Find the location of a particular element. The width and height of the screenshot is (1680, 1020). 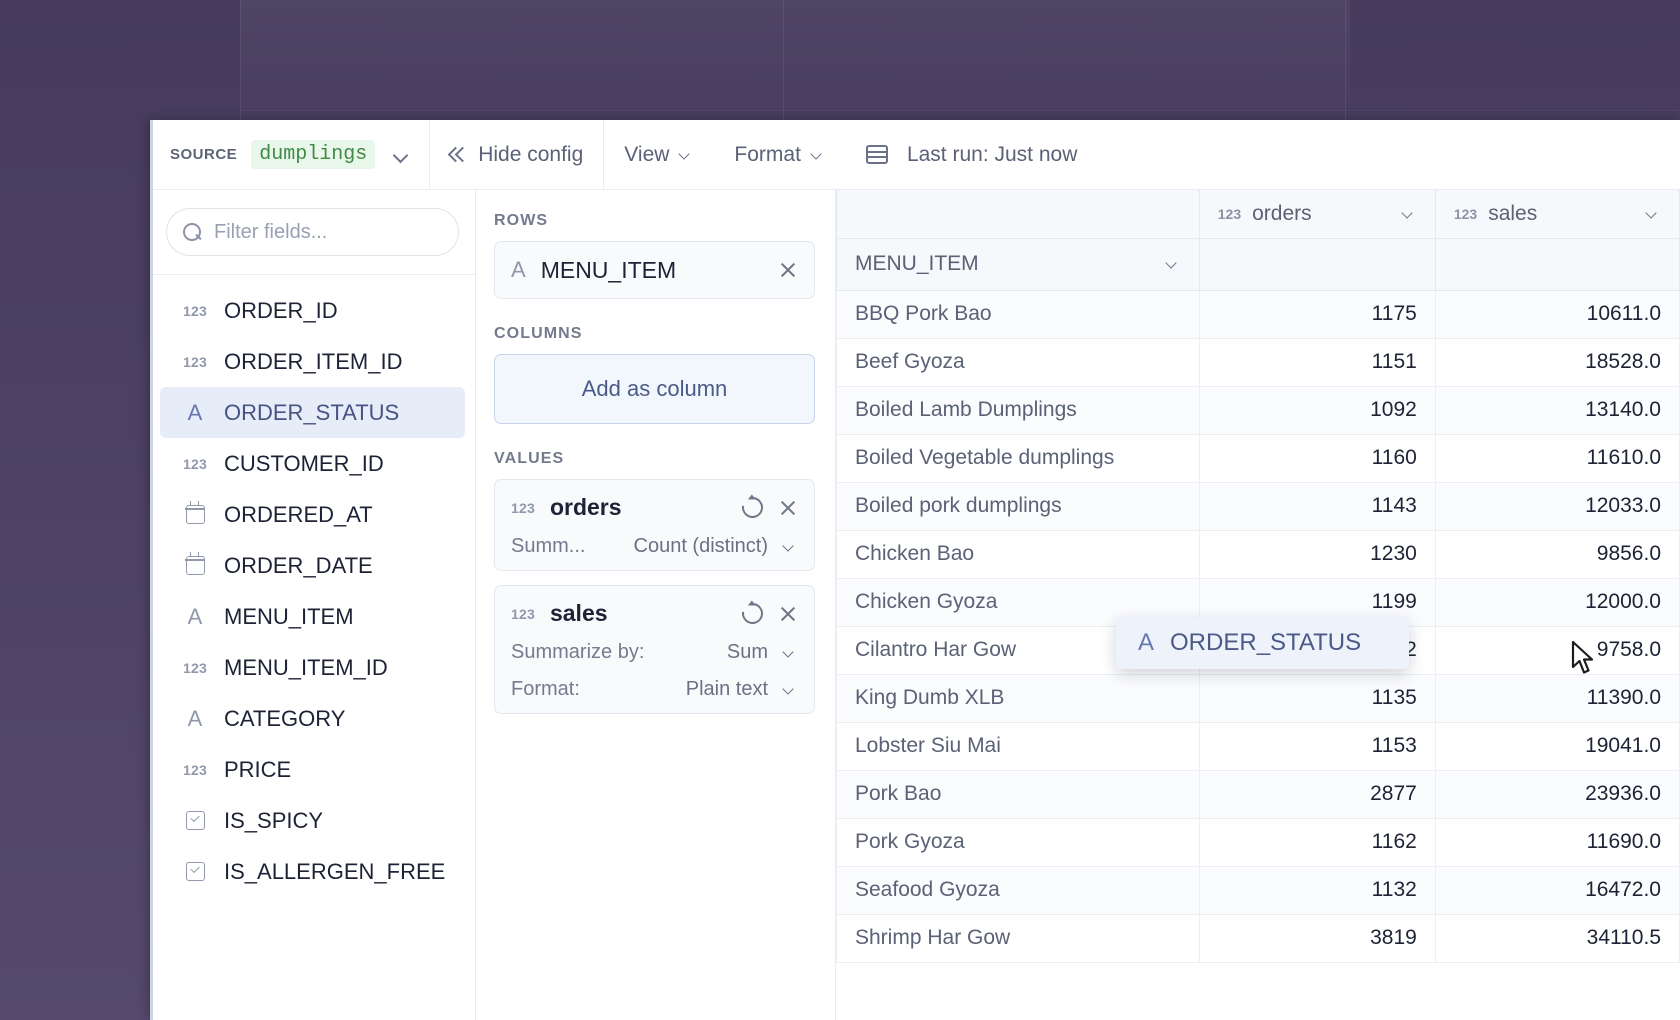

filter-fields-input is located at coordinates (328, 232).